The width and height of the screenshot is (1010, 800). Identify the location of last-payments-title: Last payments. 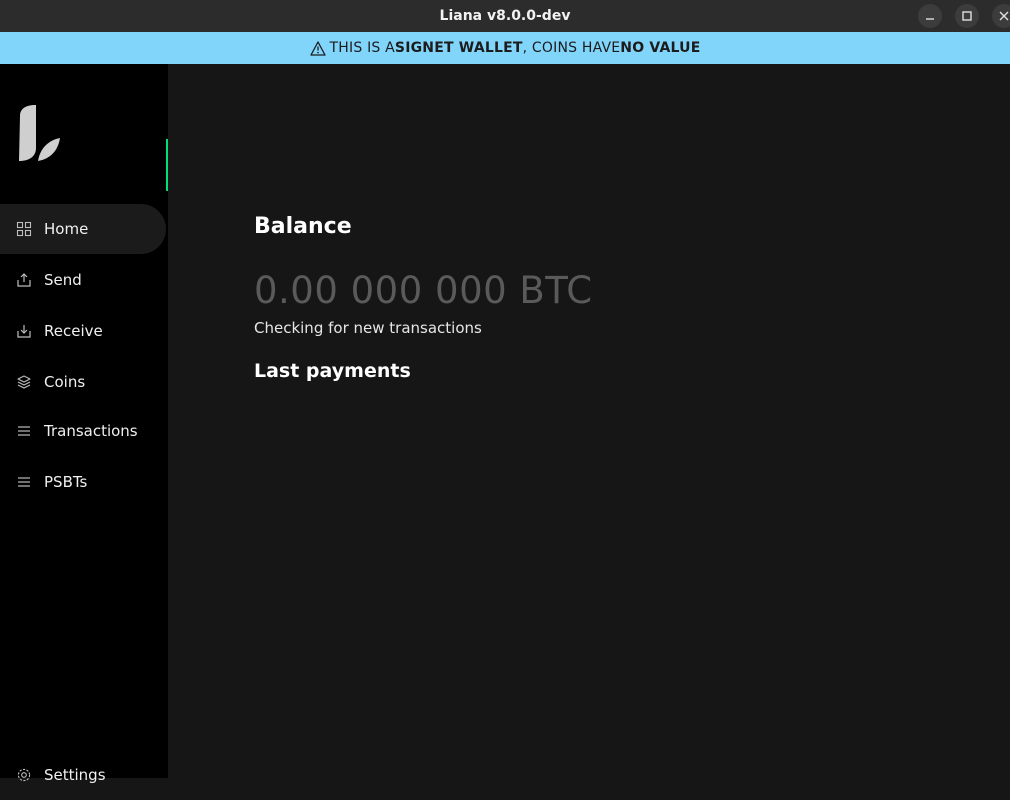
(332, 371).